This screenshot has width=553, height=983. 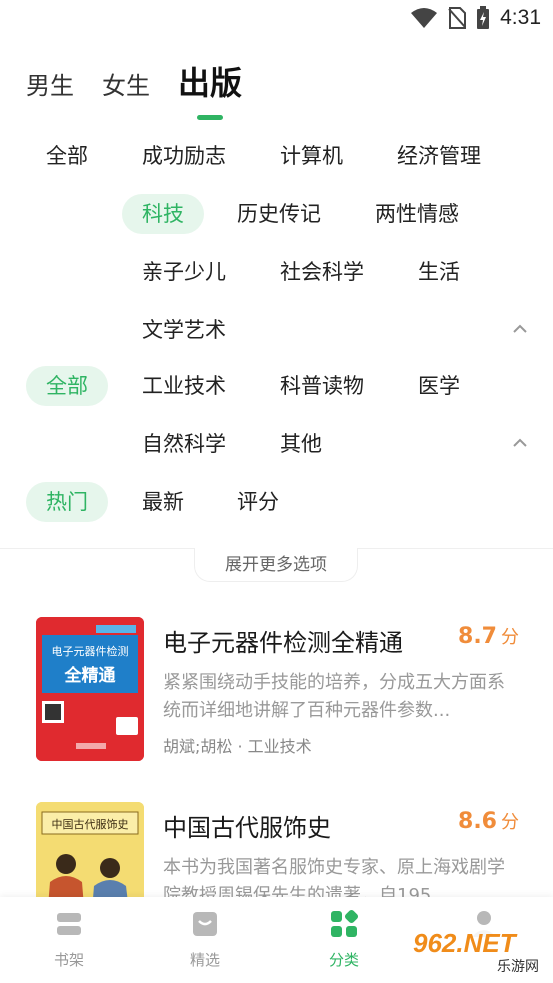 I want to click on tab-male: 男生, so click(x=50, y=83).